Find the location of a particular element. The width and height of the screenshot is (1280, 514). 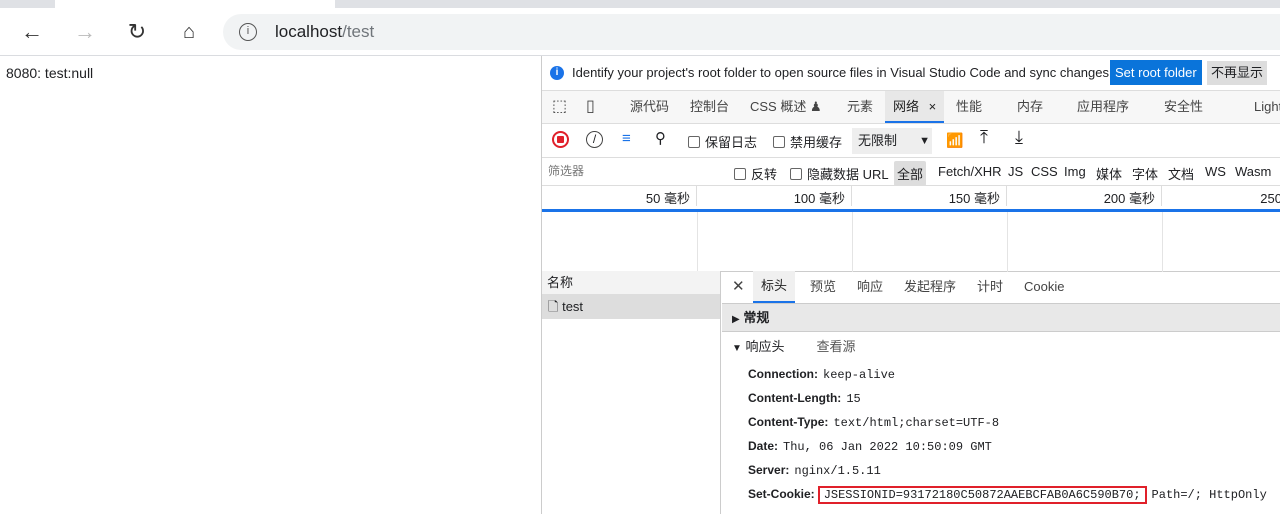

tab-memory: 内存 is located at coordinates (1030, 107).